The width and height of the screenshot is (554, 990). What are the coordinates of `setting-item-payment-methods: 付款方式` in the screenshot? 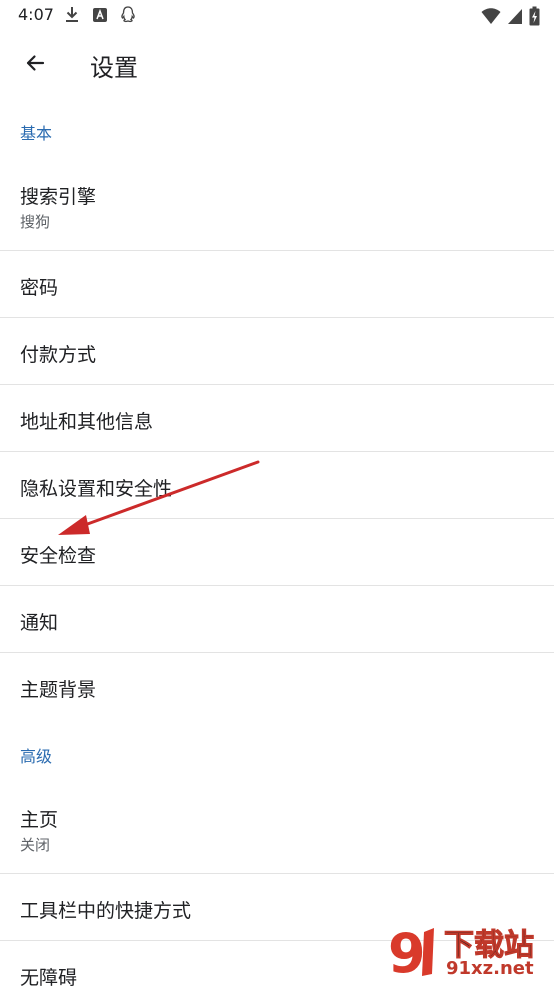 It's located at (277, 351).